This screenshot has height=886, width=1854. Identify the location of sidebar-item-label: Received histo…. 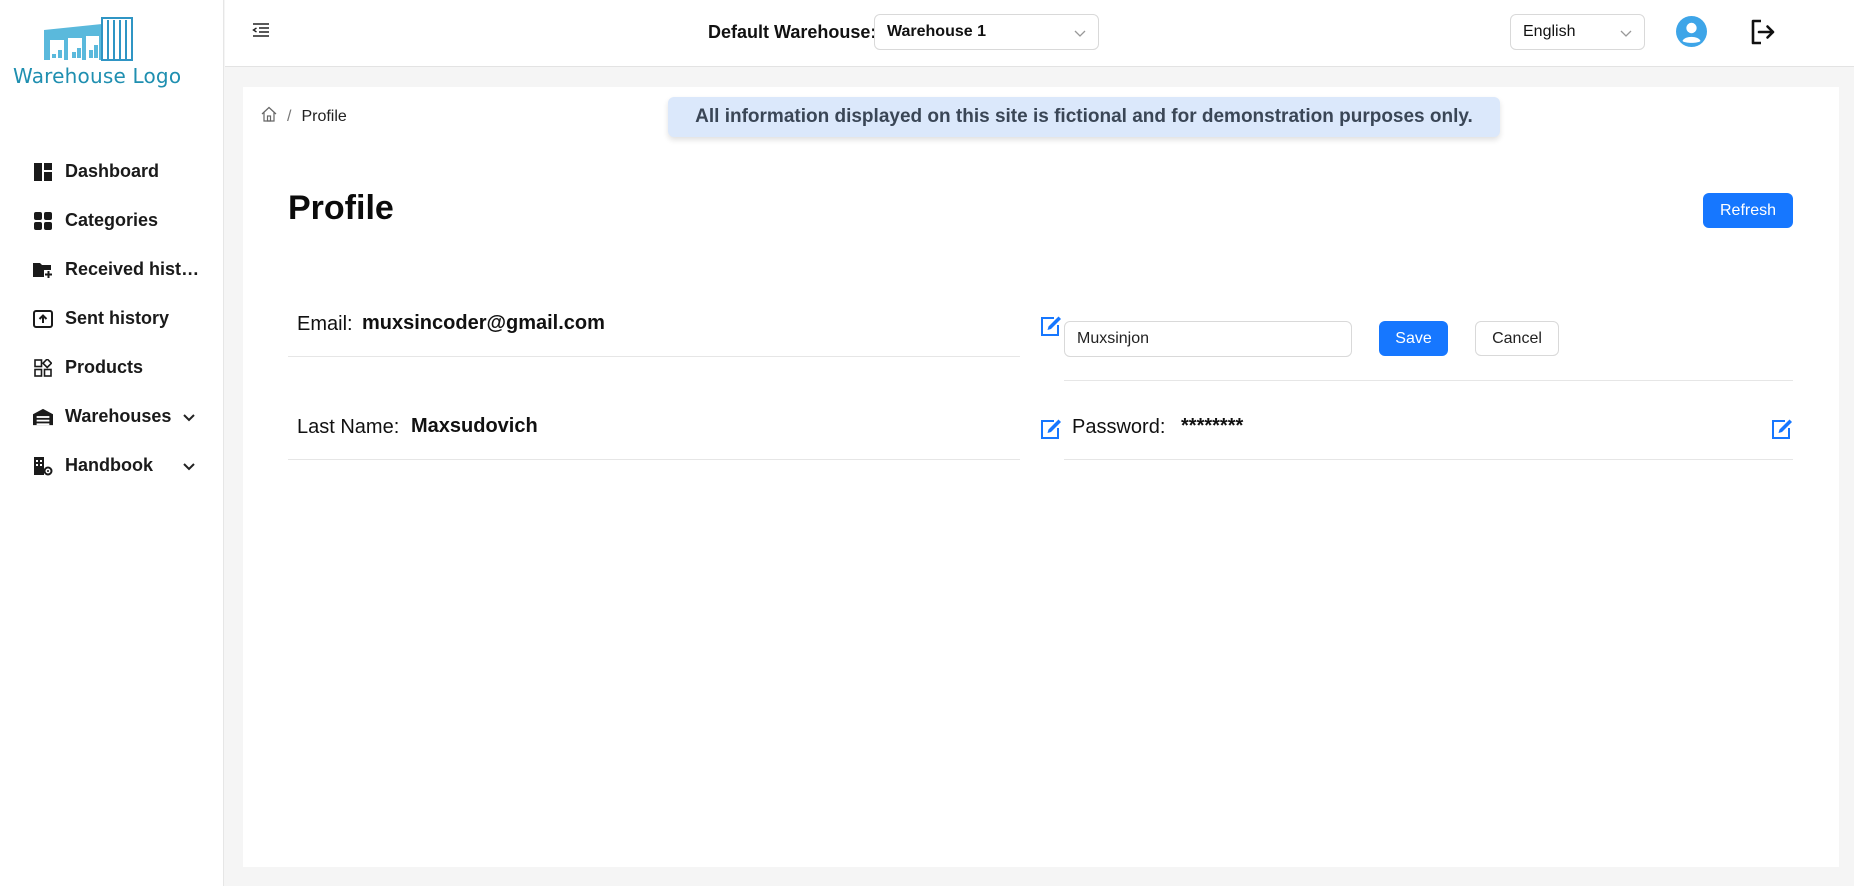
(132, 269).